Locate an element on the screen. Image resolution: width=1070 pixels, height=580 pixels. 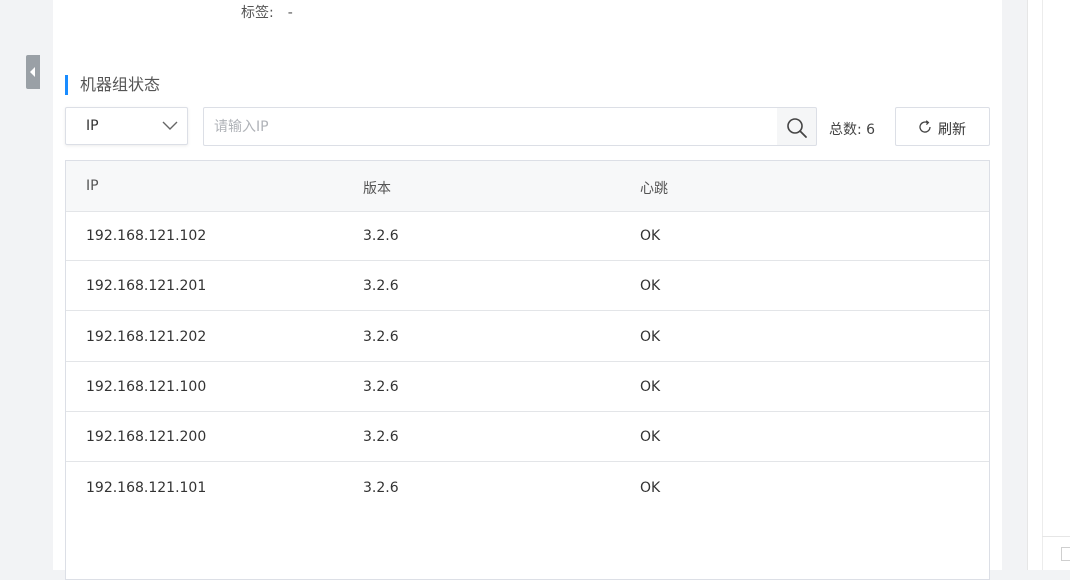
table-row: 192.168.121.101 3.2.6 OK is located at coordinates (527, 488).